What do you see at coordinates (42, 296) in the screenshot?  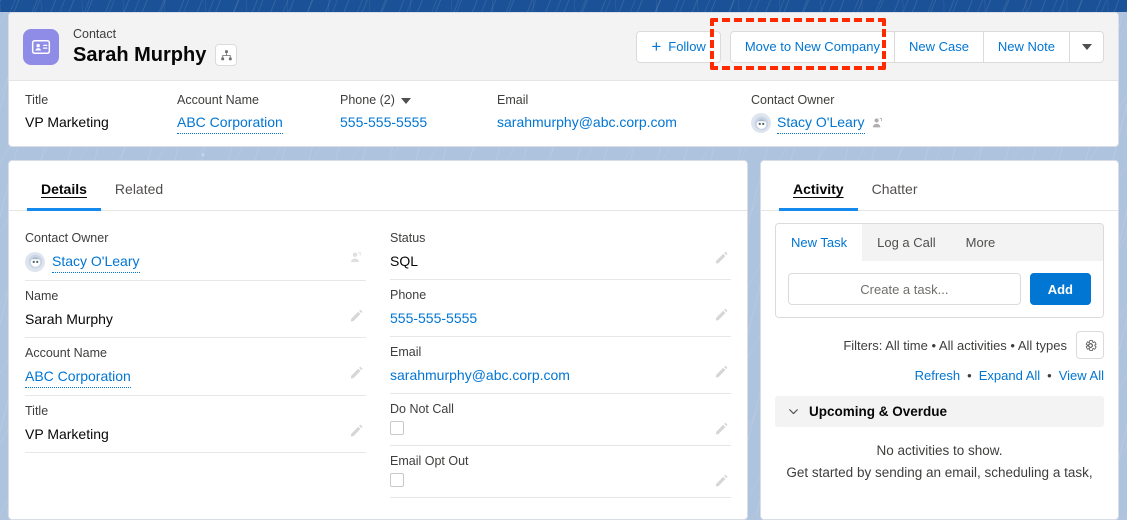 I see `field-label-name: Name` at bounding box center [42, 296].